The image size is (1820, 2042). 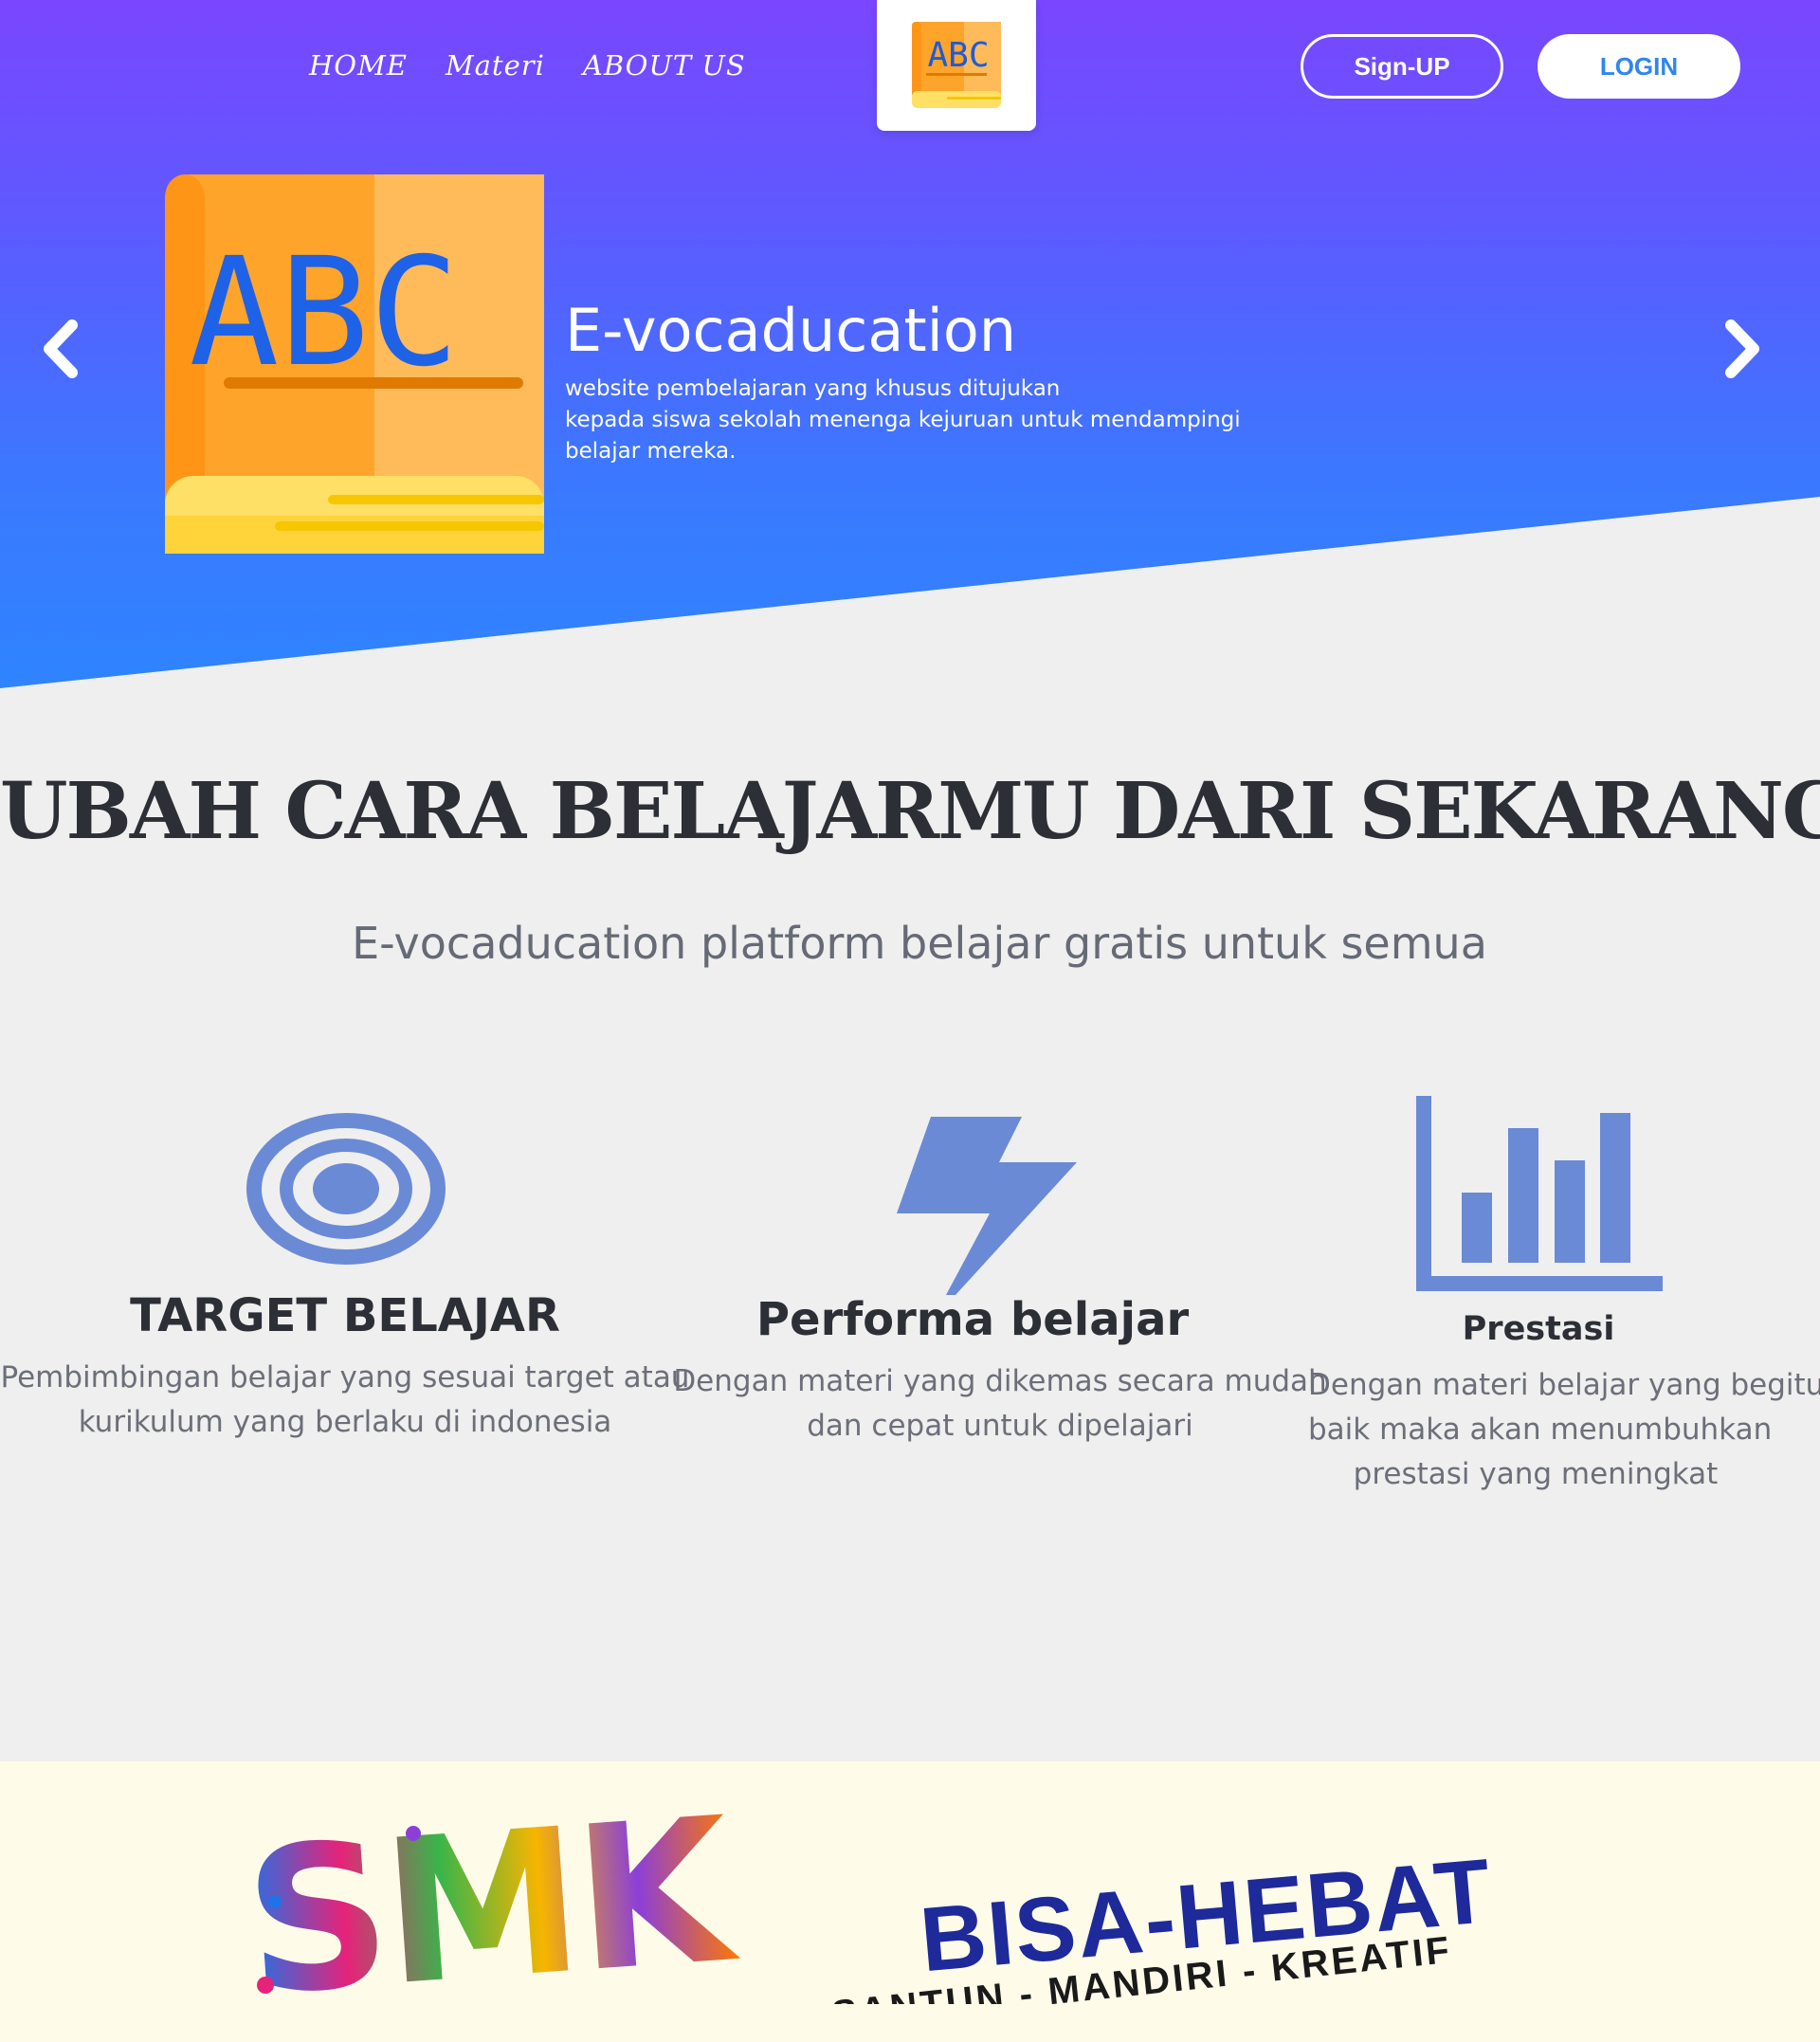 I want to click on site-logo: ABC, so click(x=956, y=65).